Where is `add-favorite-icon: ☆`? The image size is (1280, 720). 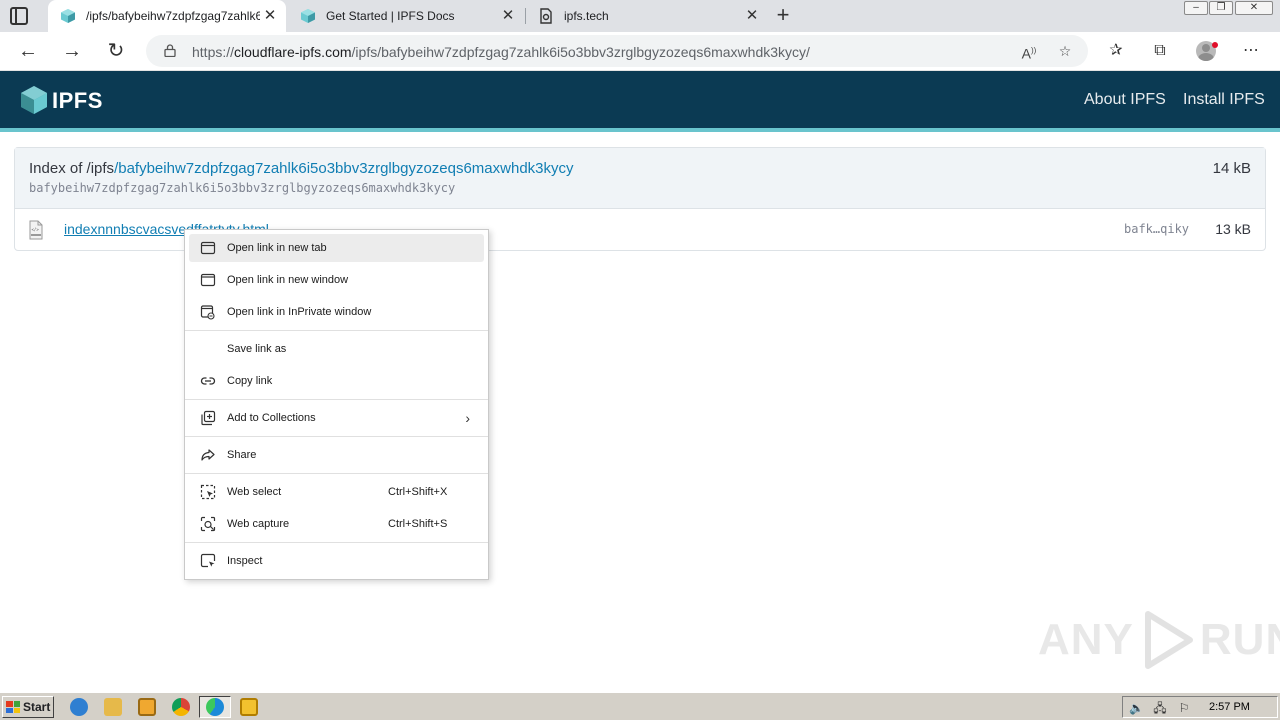 add-favorite-icon: ☆ is located at coordinates (1065, 51).